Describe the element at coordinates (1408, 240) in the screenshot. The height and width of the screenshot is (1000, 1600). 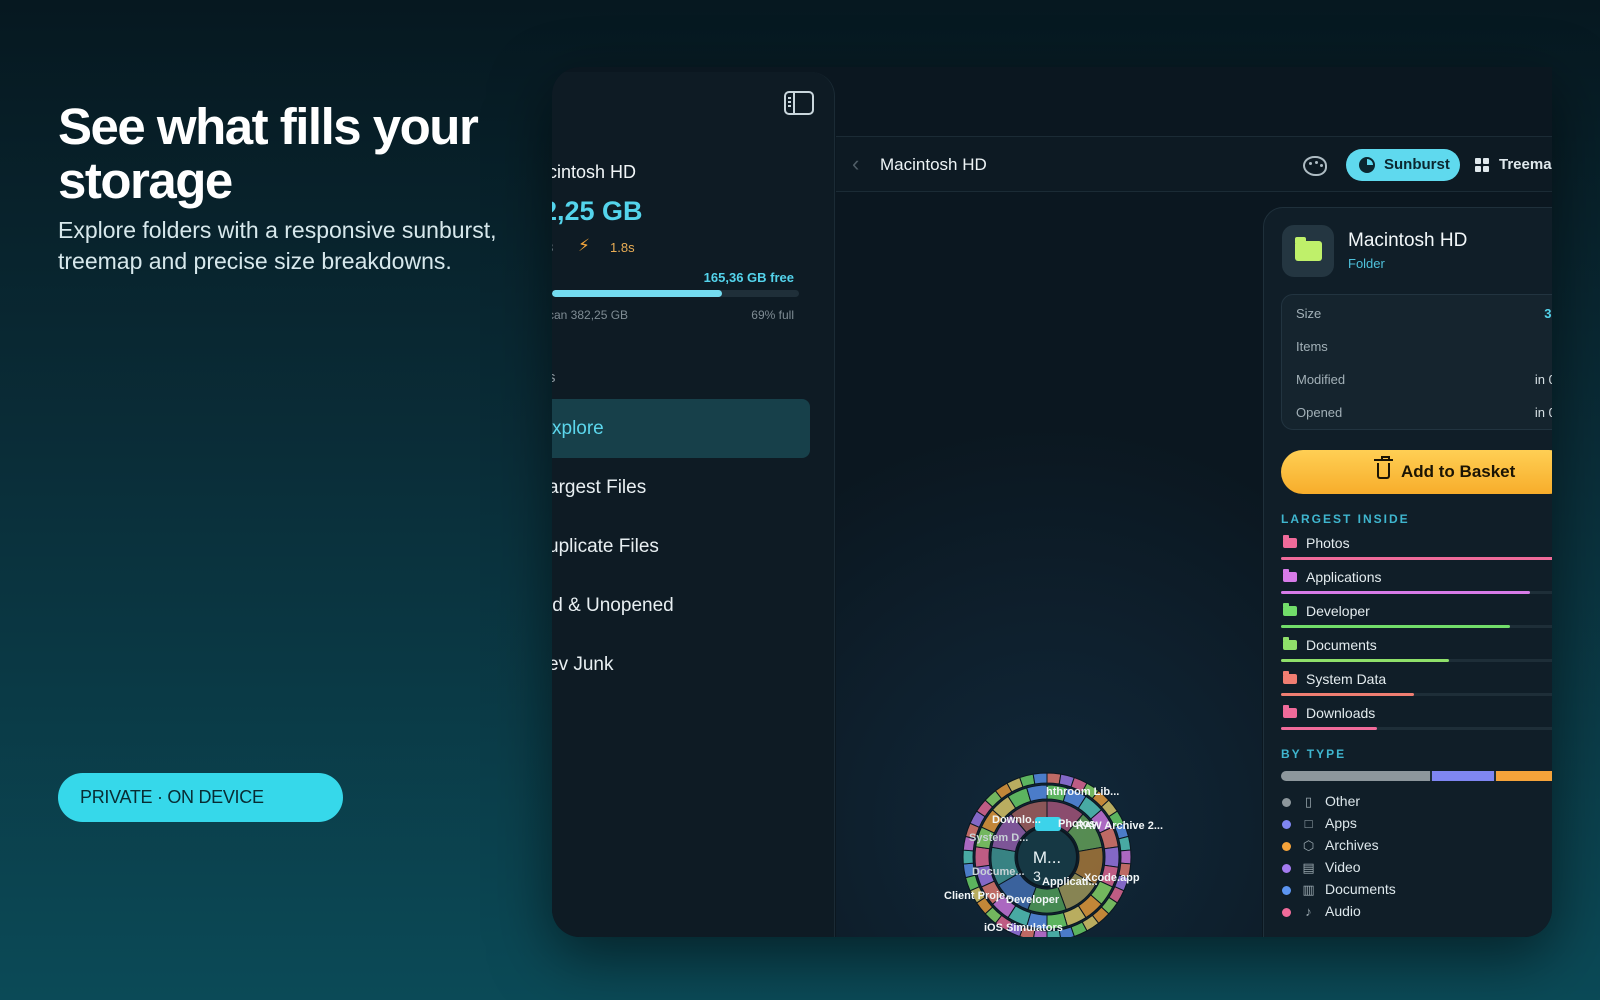
I see `detail-title: Macintosh HD` at that location.